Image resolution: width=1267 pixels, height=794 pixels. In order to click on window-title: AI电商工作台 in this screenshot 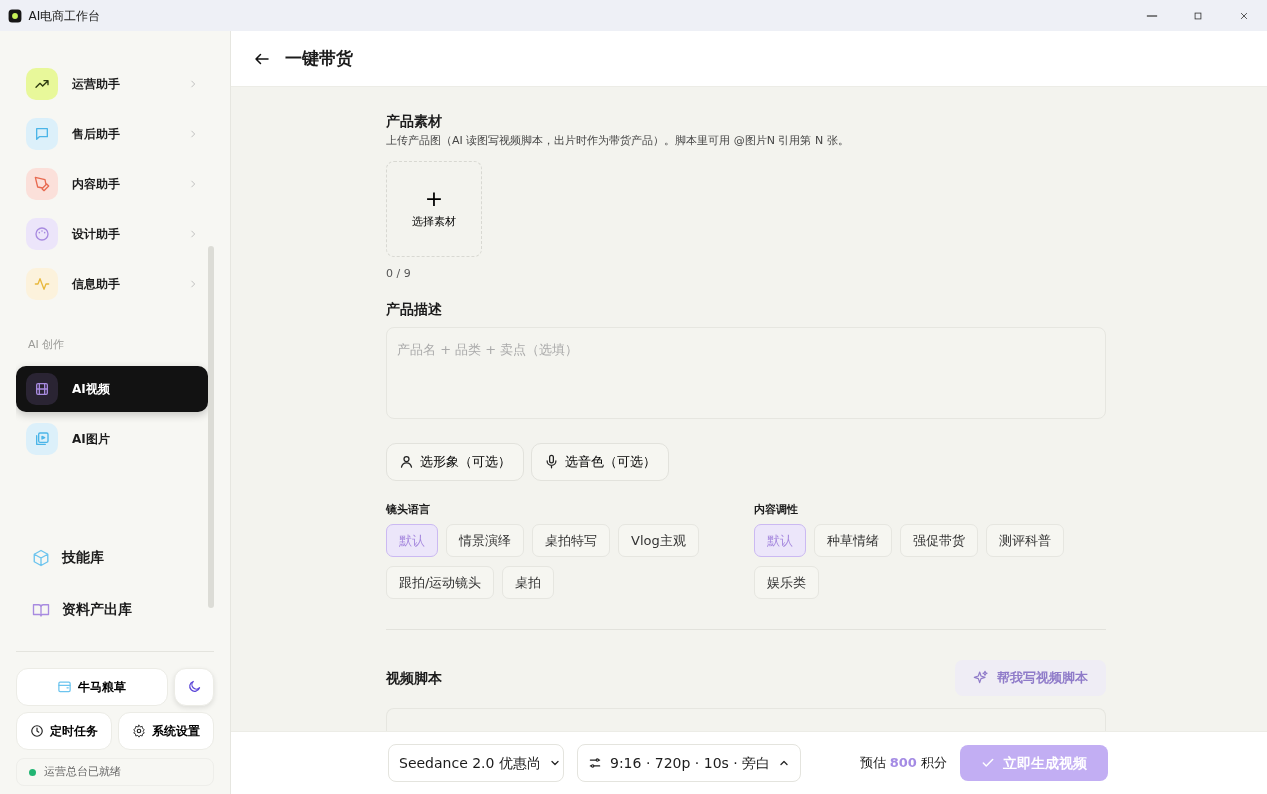, I will do `click(64, 16)`.